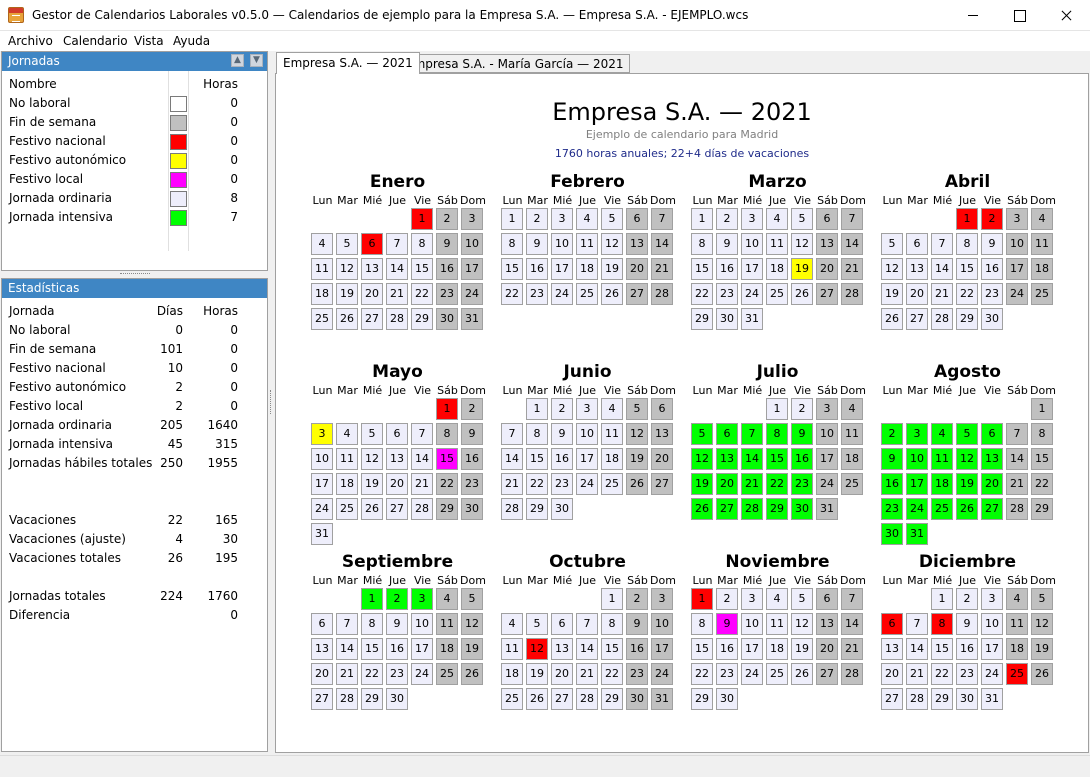 This screenshot has width=1090, height=777. I want to click on jornada-row: Festivo autonómico 0, so click(134, 160).